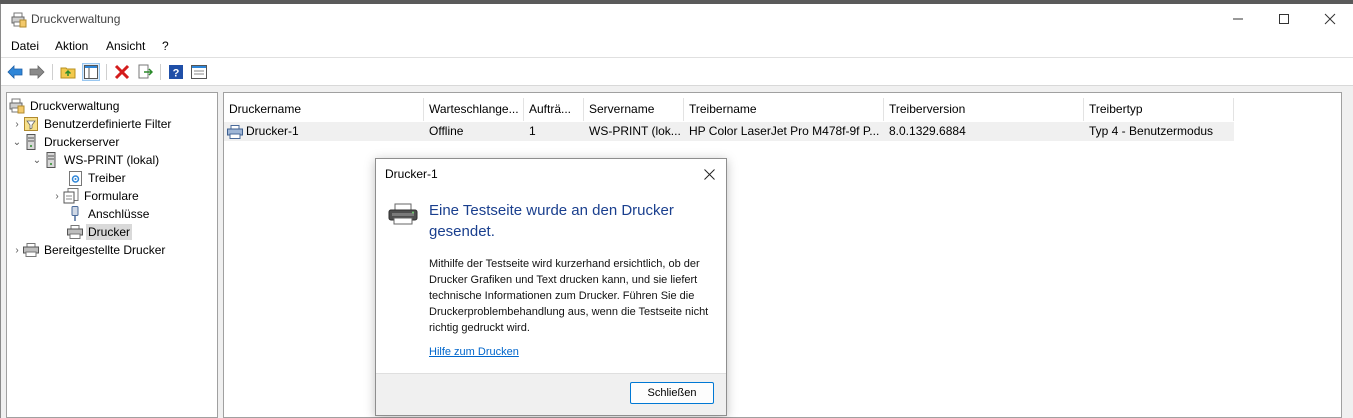  I want to click on tree-label: Treiber, so click(107, 178).